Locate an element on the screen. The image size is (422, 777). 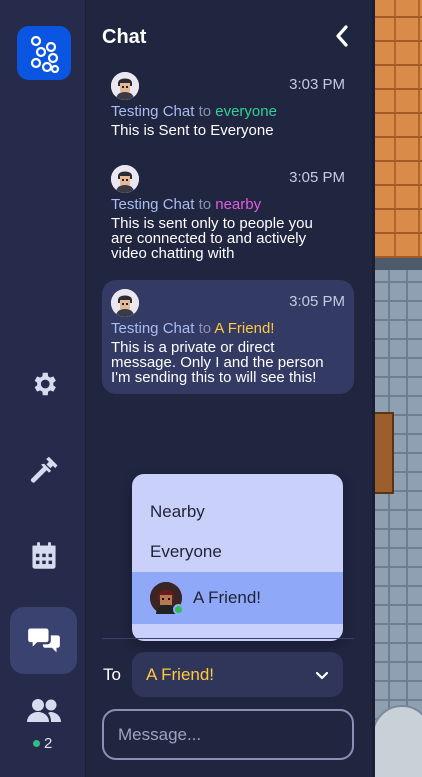
participants-button is located at coordinates (43, 710).